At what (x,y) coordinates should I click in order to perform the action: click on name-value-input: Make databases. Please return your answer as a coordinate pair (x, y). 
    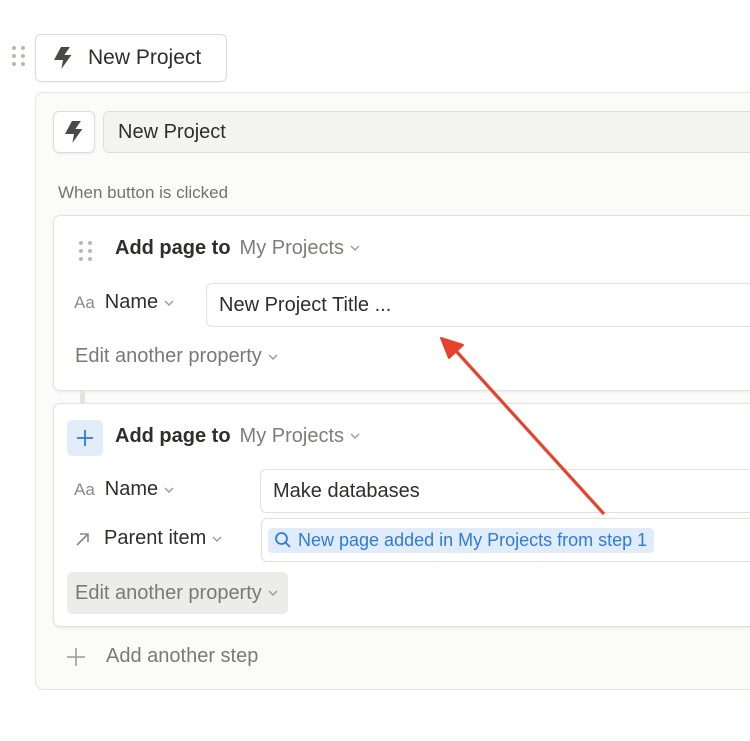
    Looking at the image, I should click on (505, 491).